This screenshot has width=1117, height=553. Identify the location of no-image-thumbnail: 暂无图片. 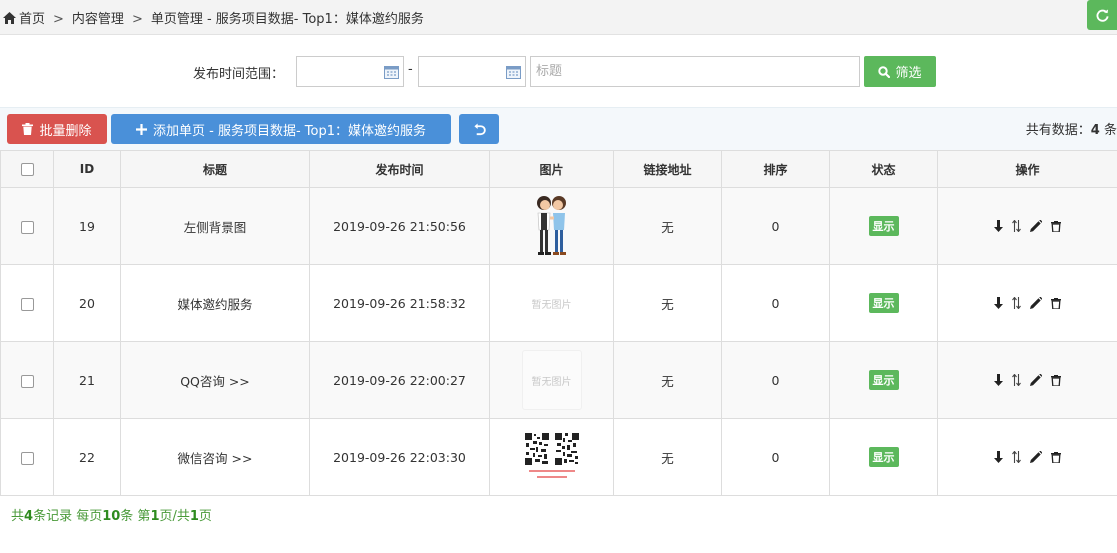
(551, 380).